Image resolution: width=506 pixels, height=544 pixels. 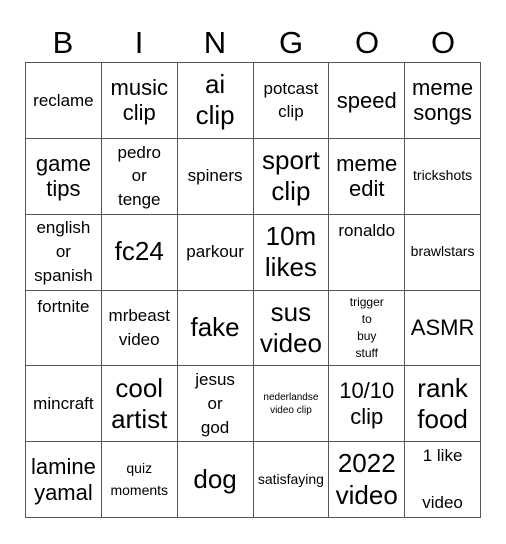 I want to click on bingo-cell: mincraft, so click(x=64, y=404).